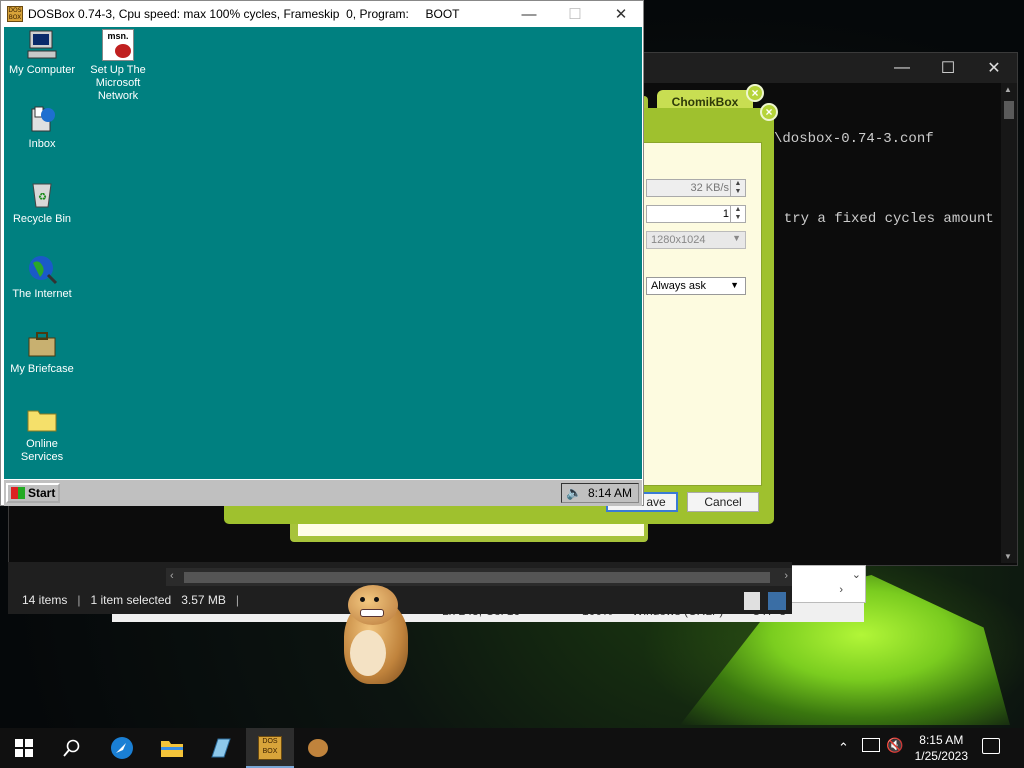 The width and height of the screenshot is (1024, 768). Describe the element at coordinates (33, 493) in the screenshot. I see `start-button: Start` at that location.